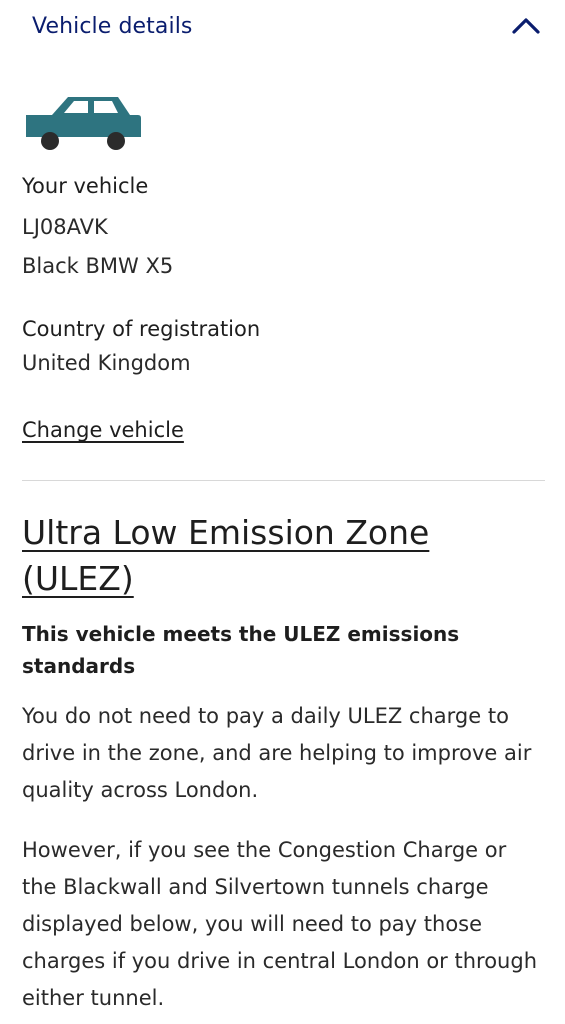 The height and width of the screenshot is (1024, 565). What do you see at coordinates (103, 430) in the screenshot?
I see `change-vehicle-link: Change vehicle` at bounding box center [103, 430].